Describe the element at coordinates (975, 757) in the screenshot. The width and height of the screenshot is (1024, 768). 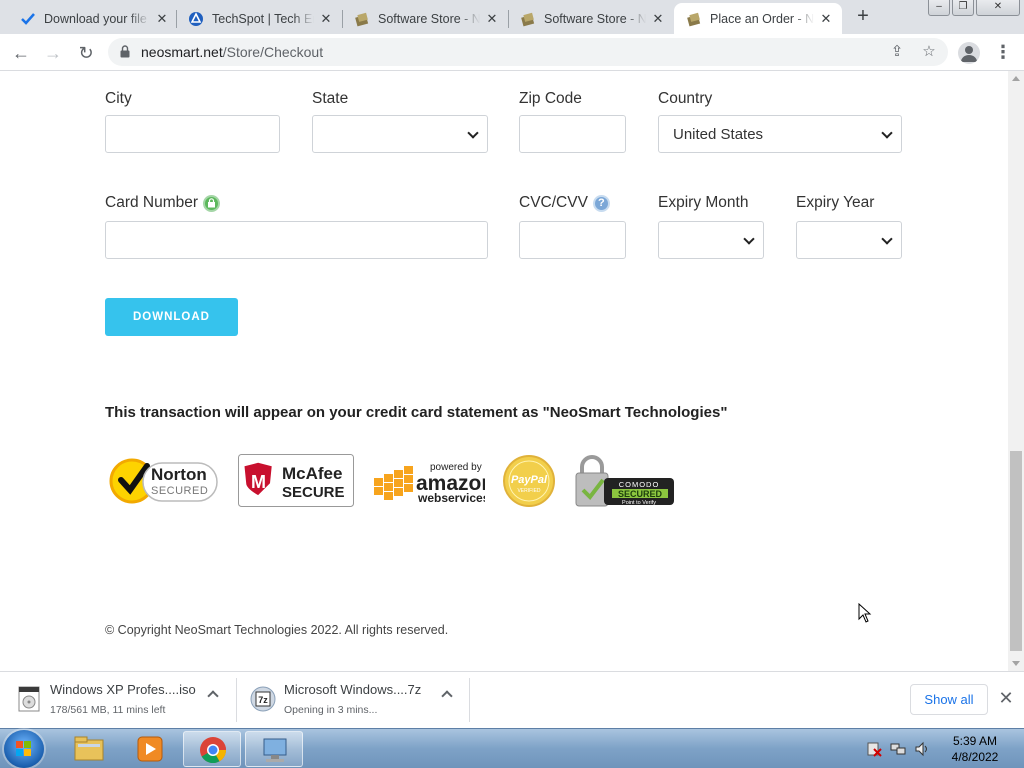
I see `clock-date: 4/8/2022` at that location.